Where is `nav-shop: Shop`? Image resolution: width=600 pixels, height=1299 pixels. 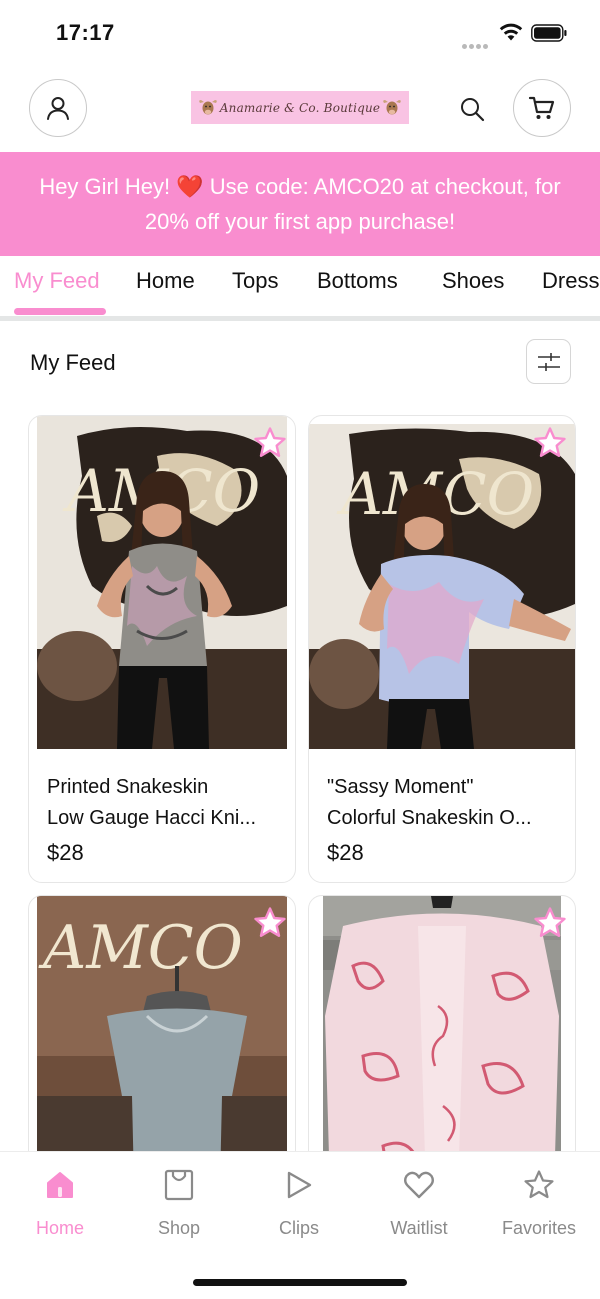 nav-shop: Shop is located at coordinates (179, 1203).